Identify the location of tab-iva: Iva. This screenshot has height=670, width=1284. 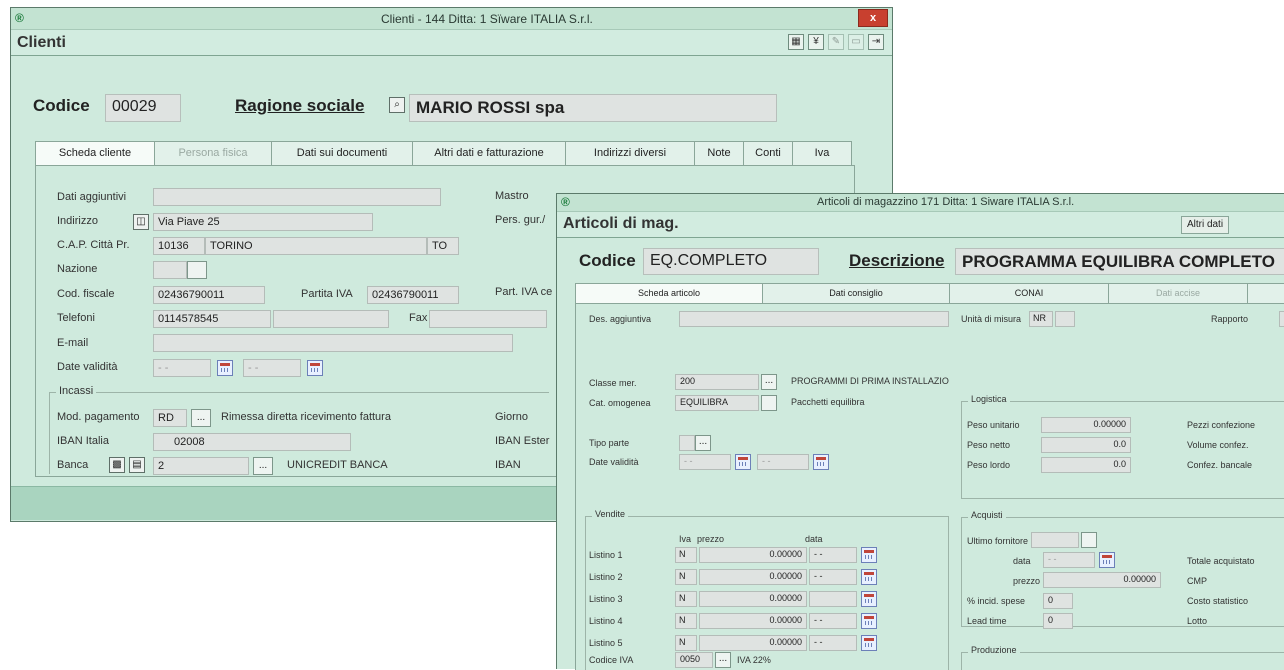
(822, 153).